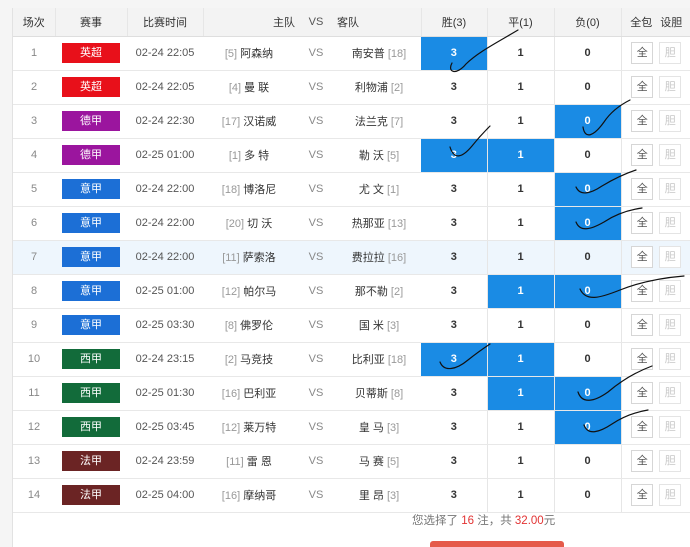  Describe the element at coordinates (371, 190) in the screenshot. I see `away-team: 尤 文` at that location.